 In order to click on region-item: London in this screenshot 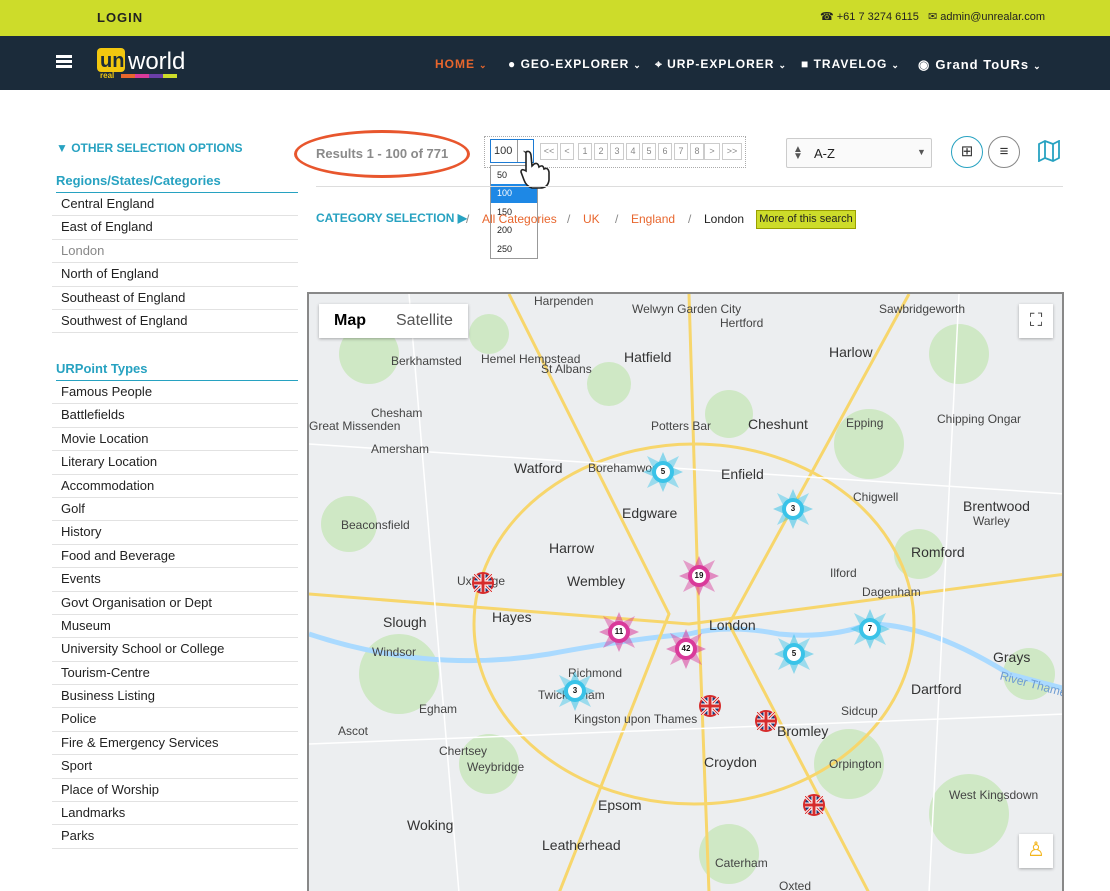, I will do `click(175, 252)`.